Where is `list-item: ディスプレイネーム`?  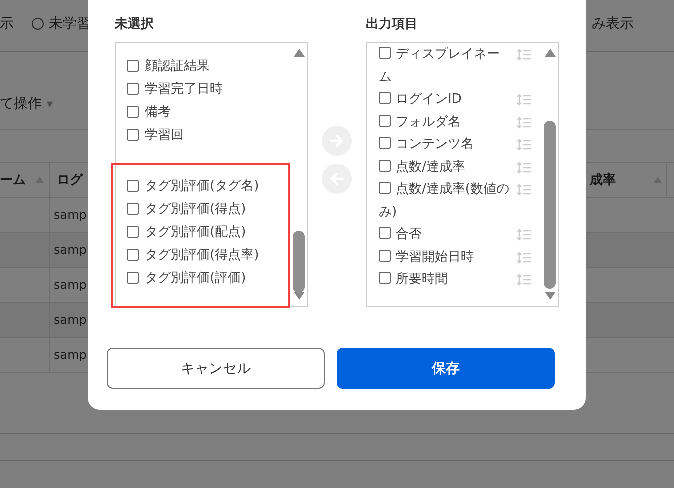
list-item: ディスプレイネーム is located at coordinates (445, 66).